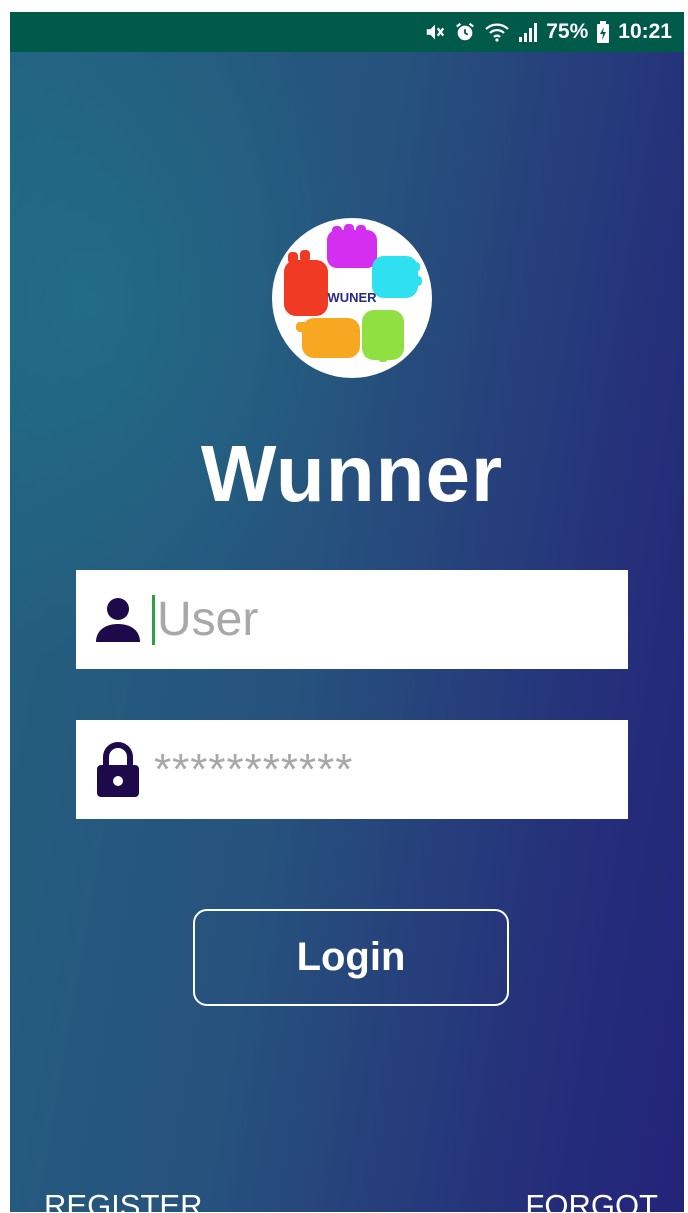 This screenshot has width=688, height=1213. What do you see at coordinates (528, 32) in the screenshot?
I see `signal-icon` at bounding box center [528, 32].